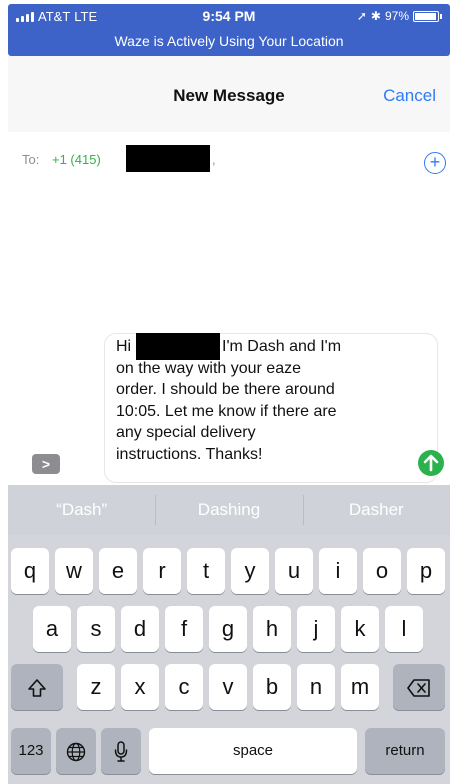  What do you see at coordinates (229, 160) in the screenshot?
I see `recipient-row: To: +1 (415) , +` at bounding box center [229, 160].